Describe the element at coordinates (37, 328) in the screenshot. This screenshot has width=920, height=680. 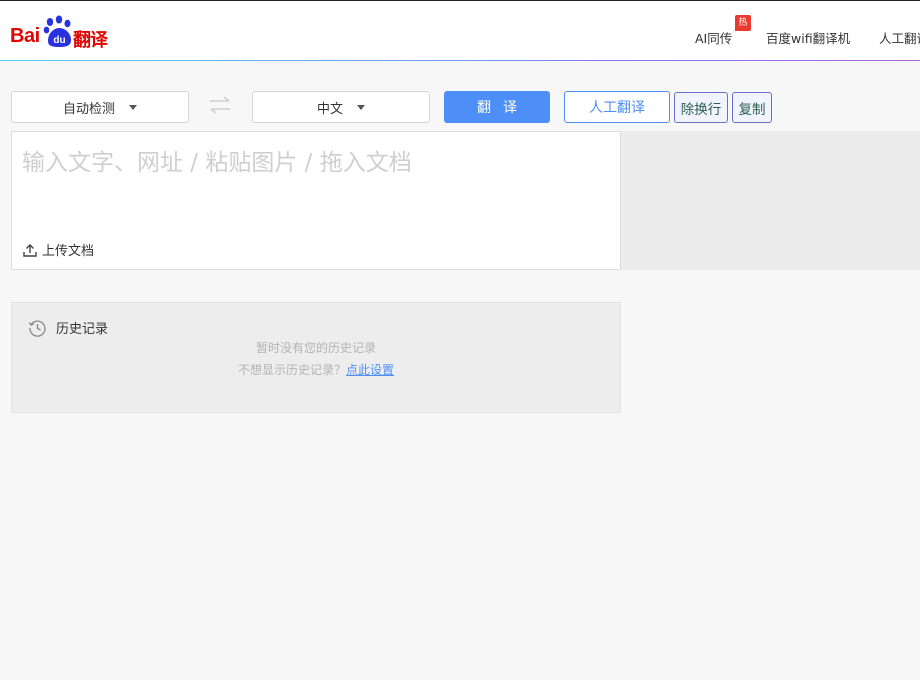
I see `history-clock-icon` at that location.